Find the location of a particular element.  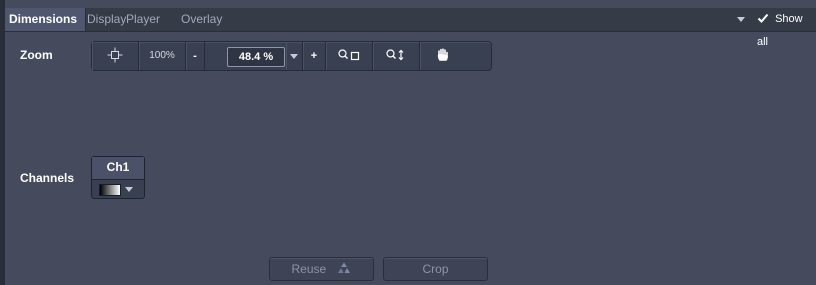

options-dropdown is located at coordinates (741, 19).